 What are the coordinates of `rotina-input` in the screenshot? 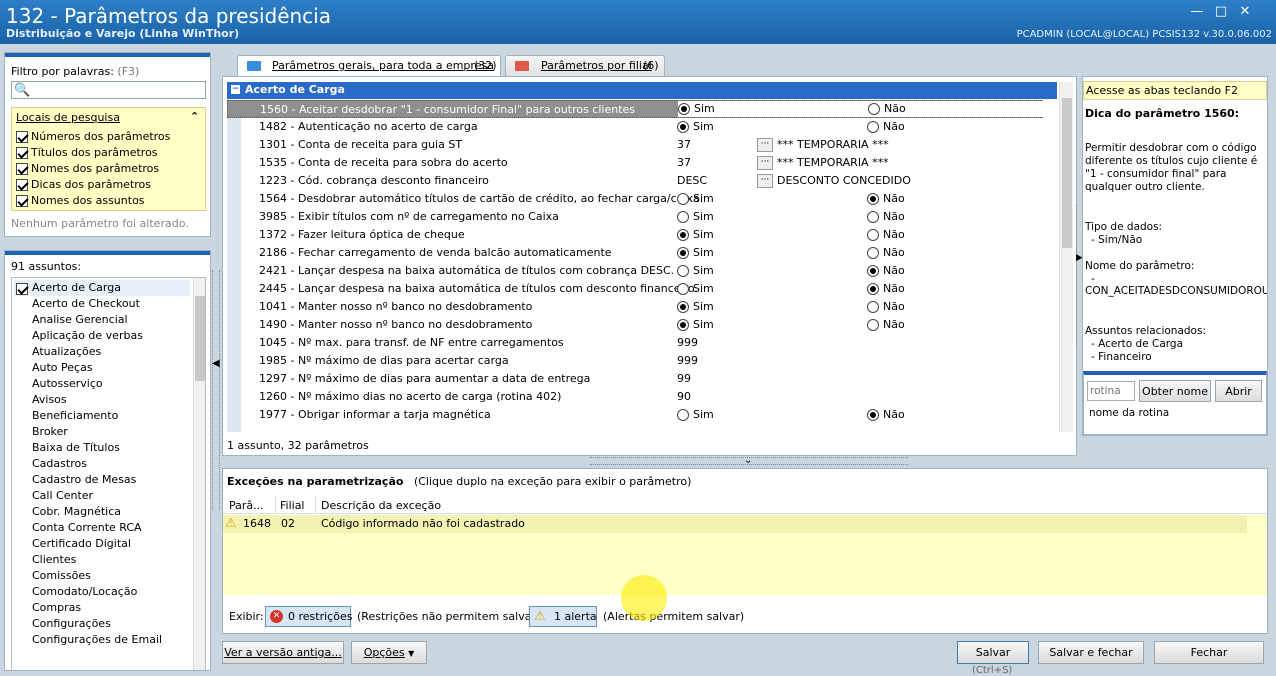 It's located at (1111, 391).